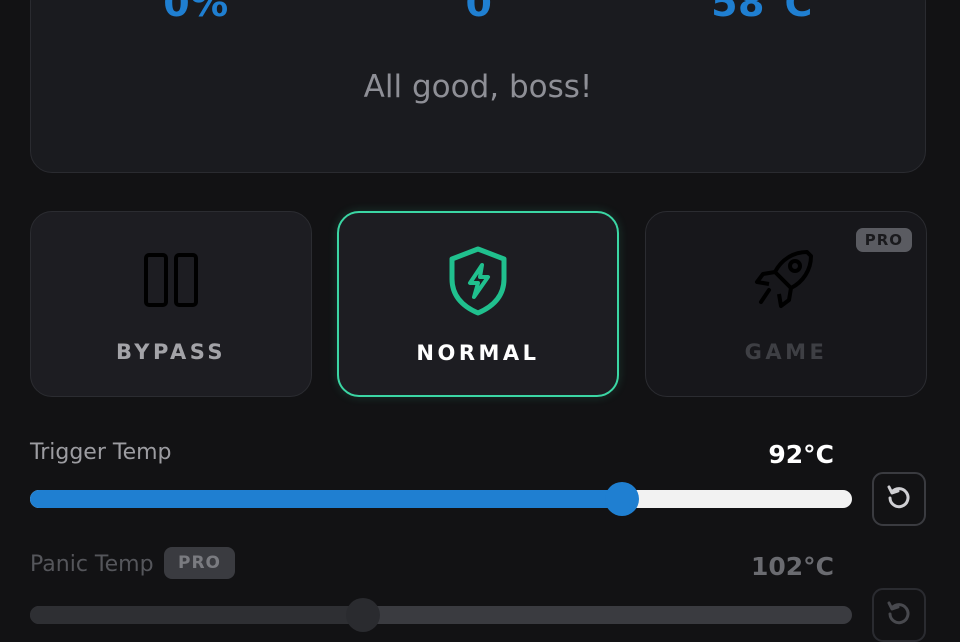 This screenshot has height=642, width=960. What do you see at coordinates (786, 280) in the screenshot?
I see `rocket-icon` at bounding box center [786, 280].